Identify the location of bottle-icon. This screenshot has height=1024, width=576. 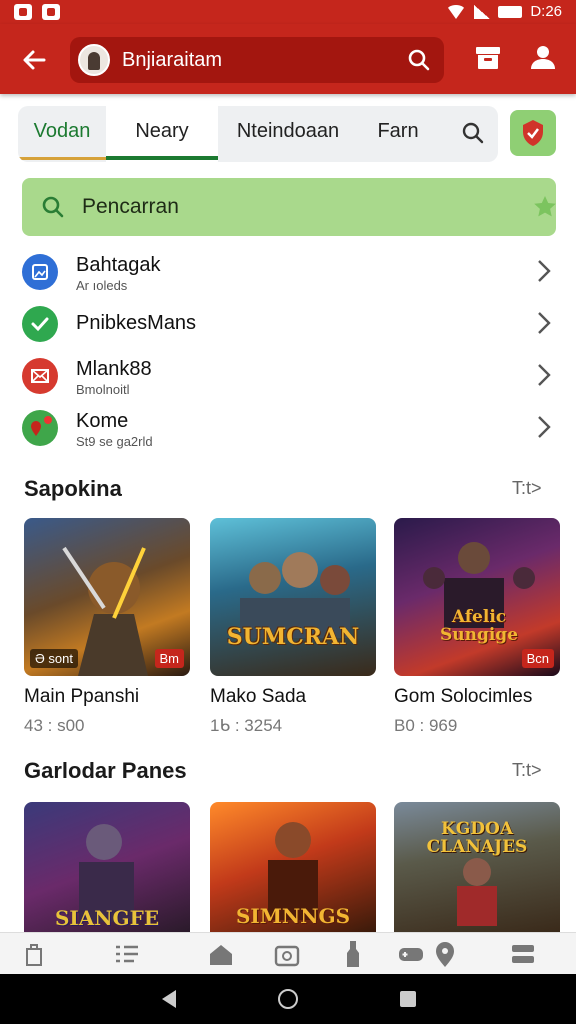
(353, 954).